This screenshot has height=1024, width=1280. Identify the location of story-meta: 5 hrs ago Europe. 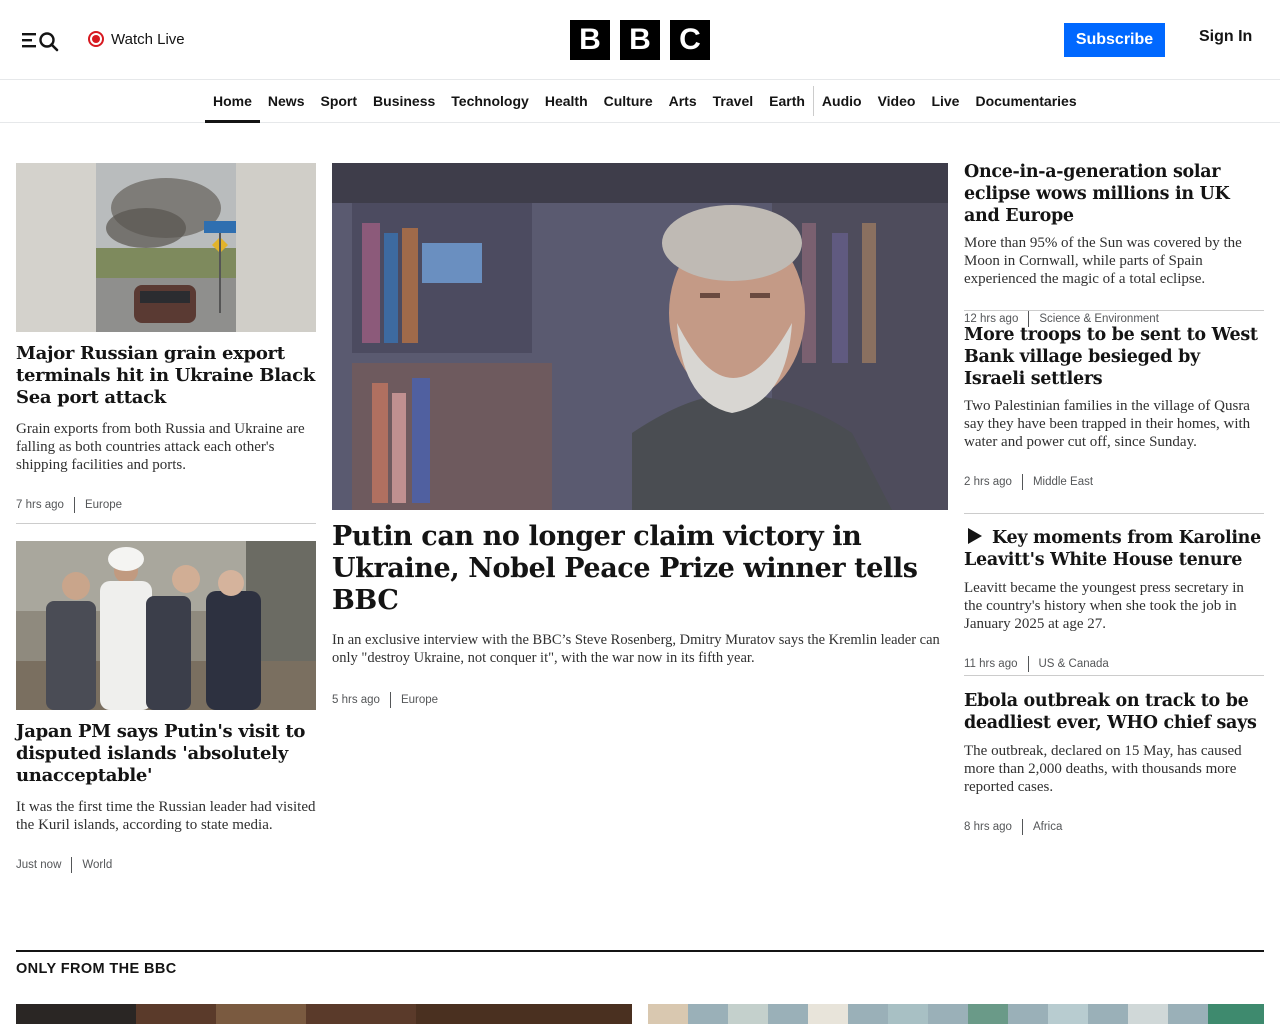
(640, 700).